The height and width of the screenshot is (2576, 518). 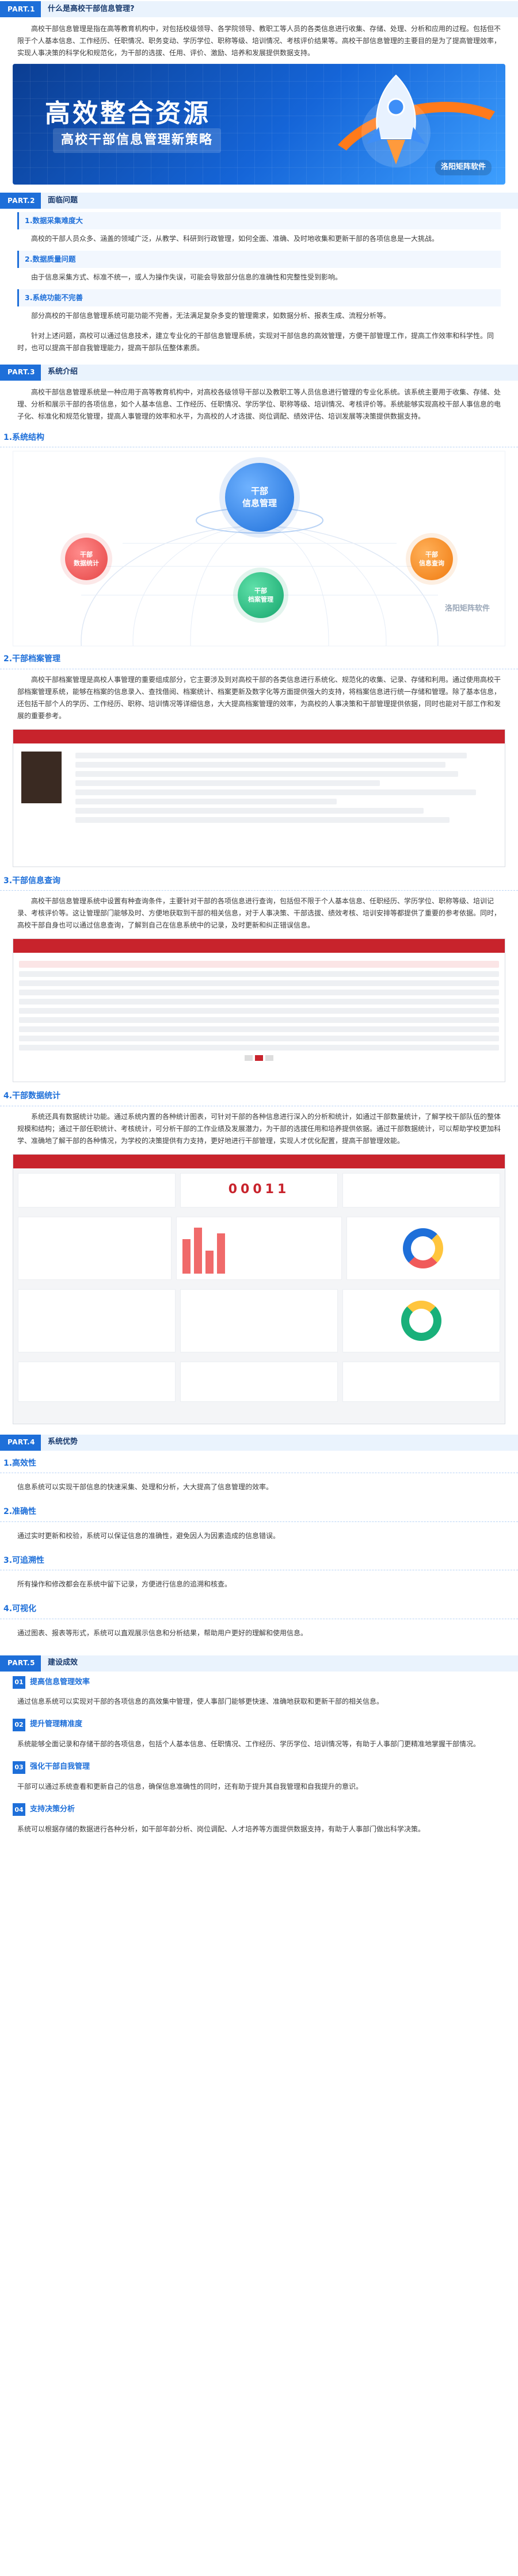 What do you see at coordinates (259, 881) in the screenshot?
I see `section-query-title: 3.干部信息查询` at bounding box center [259, 881].